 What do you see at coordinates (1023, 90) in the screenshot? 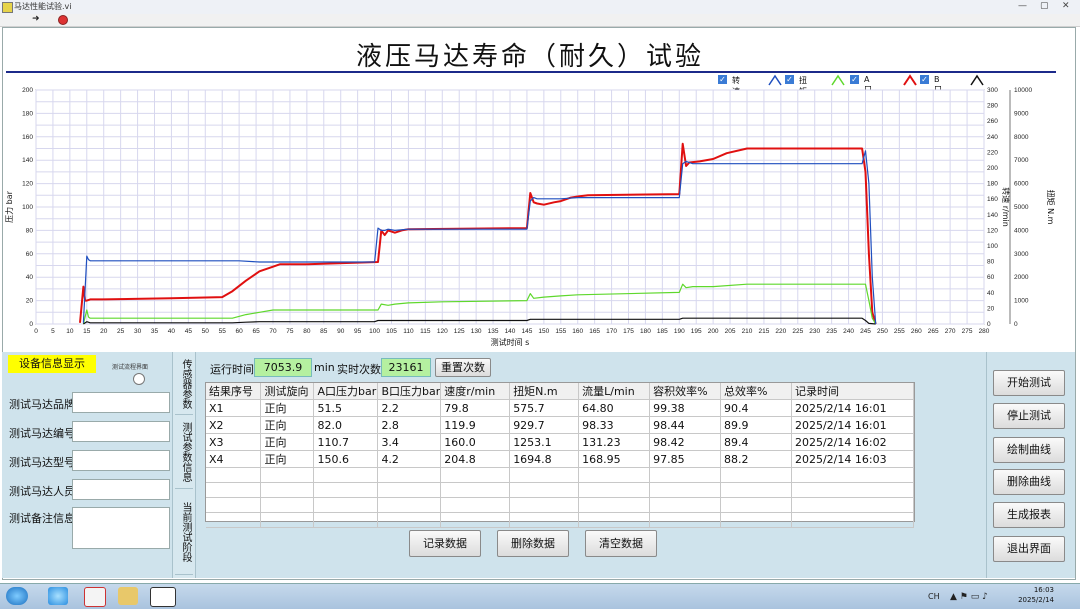
I see `y-right2-tick-label: 10000` at bounding box center [1023, 90].